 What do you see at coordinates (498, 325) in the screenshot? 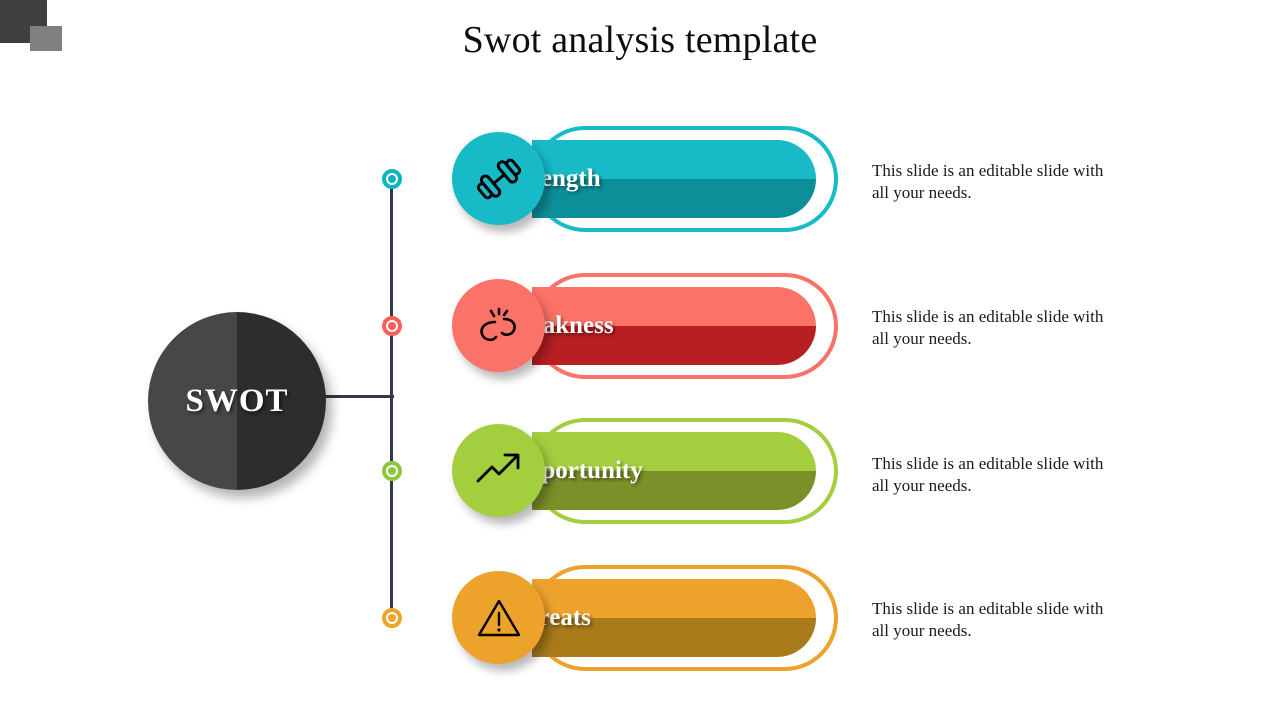
I see `broken-chain-icon` at bounding box center [498, 325].